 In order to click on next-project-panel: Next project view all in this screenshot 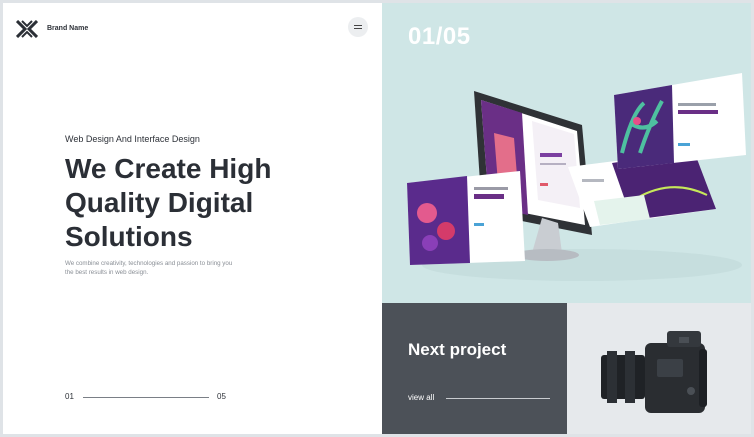, I will do `click(474, 368)`.